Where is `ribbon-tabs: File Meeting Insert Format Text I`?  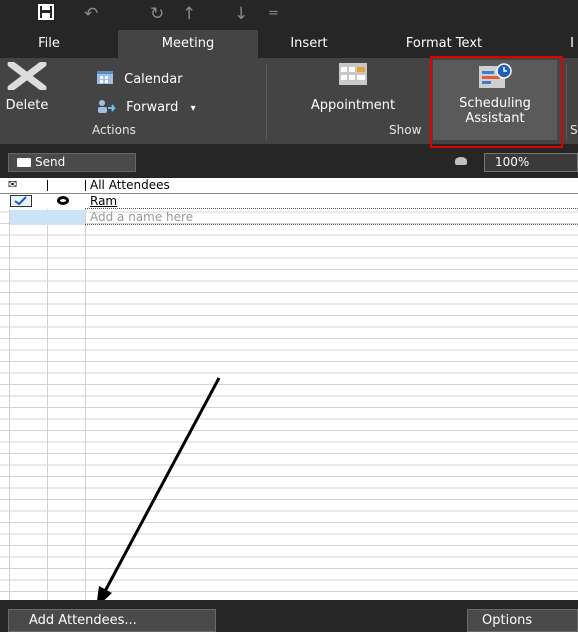 ribbon-tabs: File Meeting Insert Format Text I is located at coordinates (289, 44).